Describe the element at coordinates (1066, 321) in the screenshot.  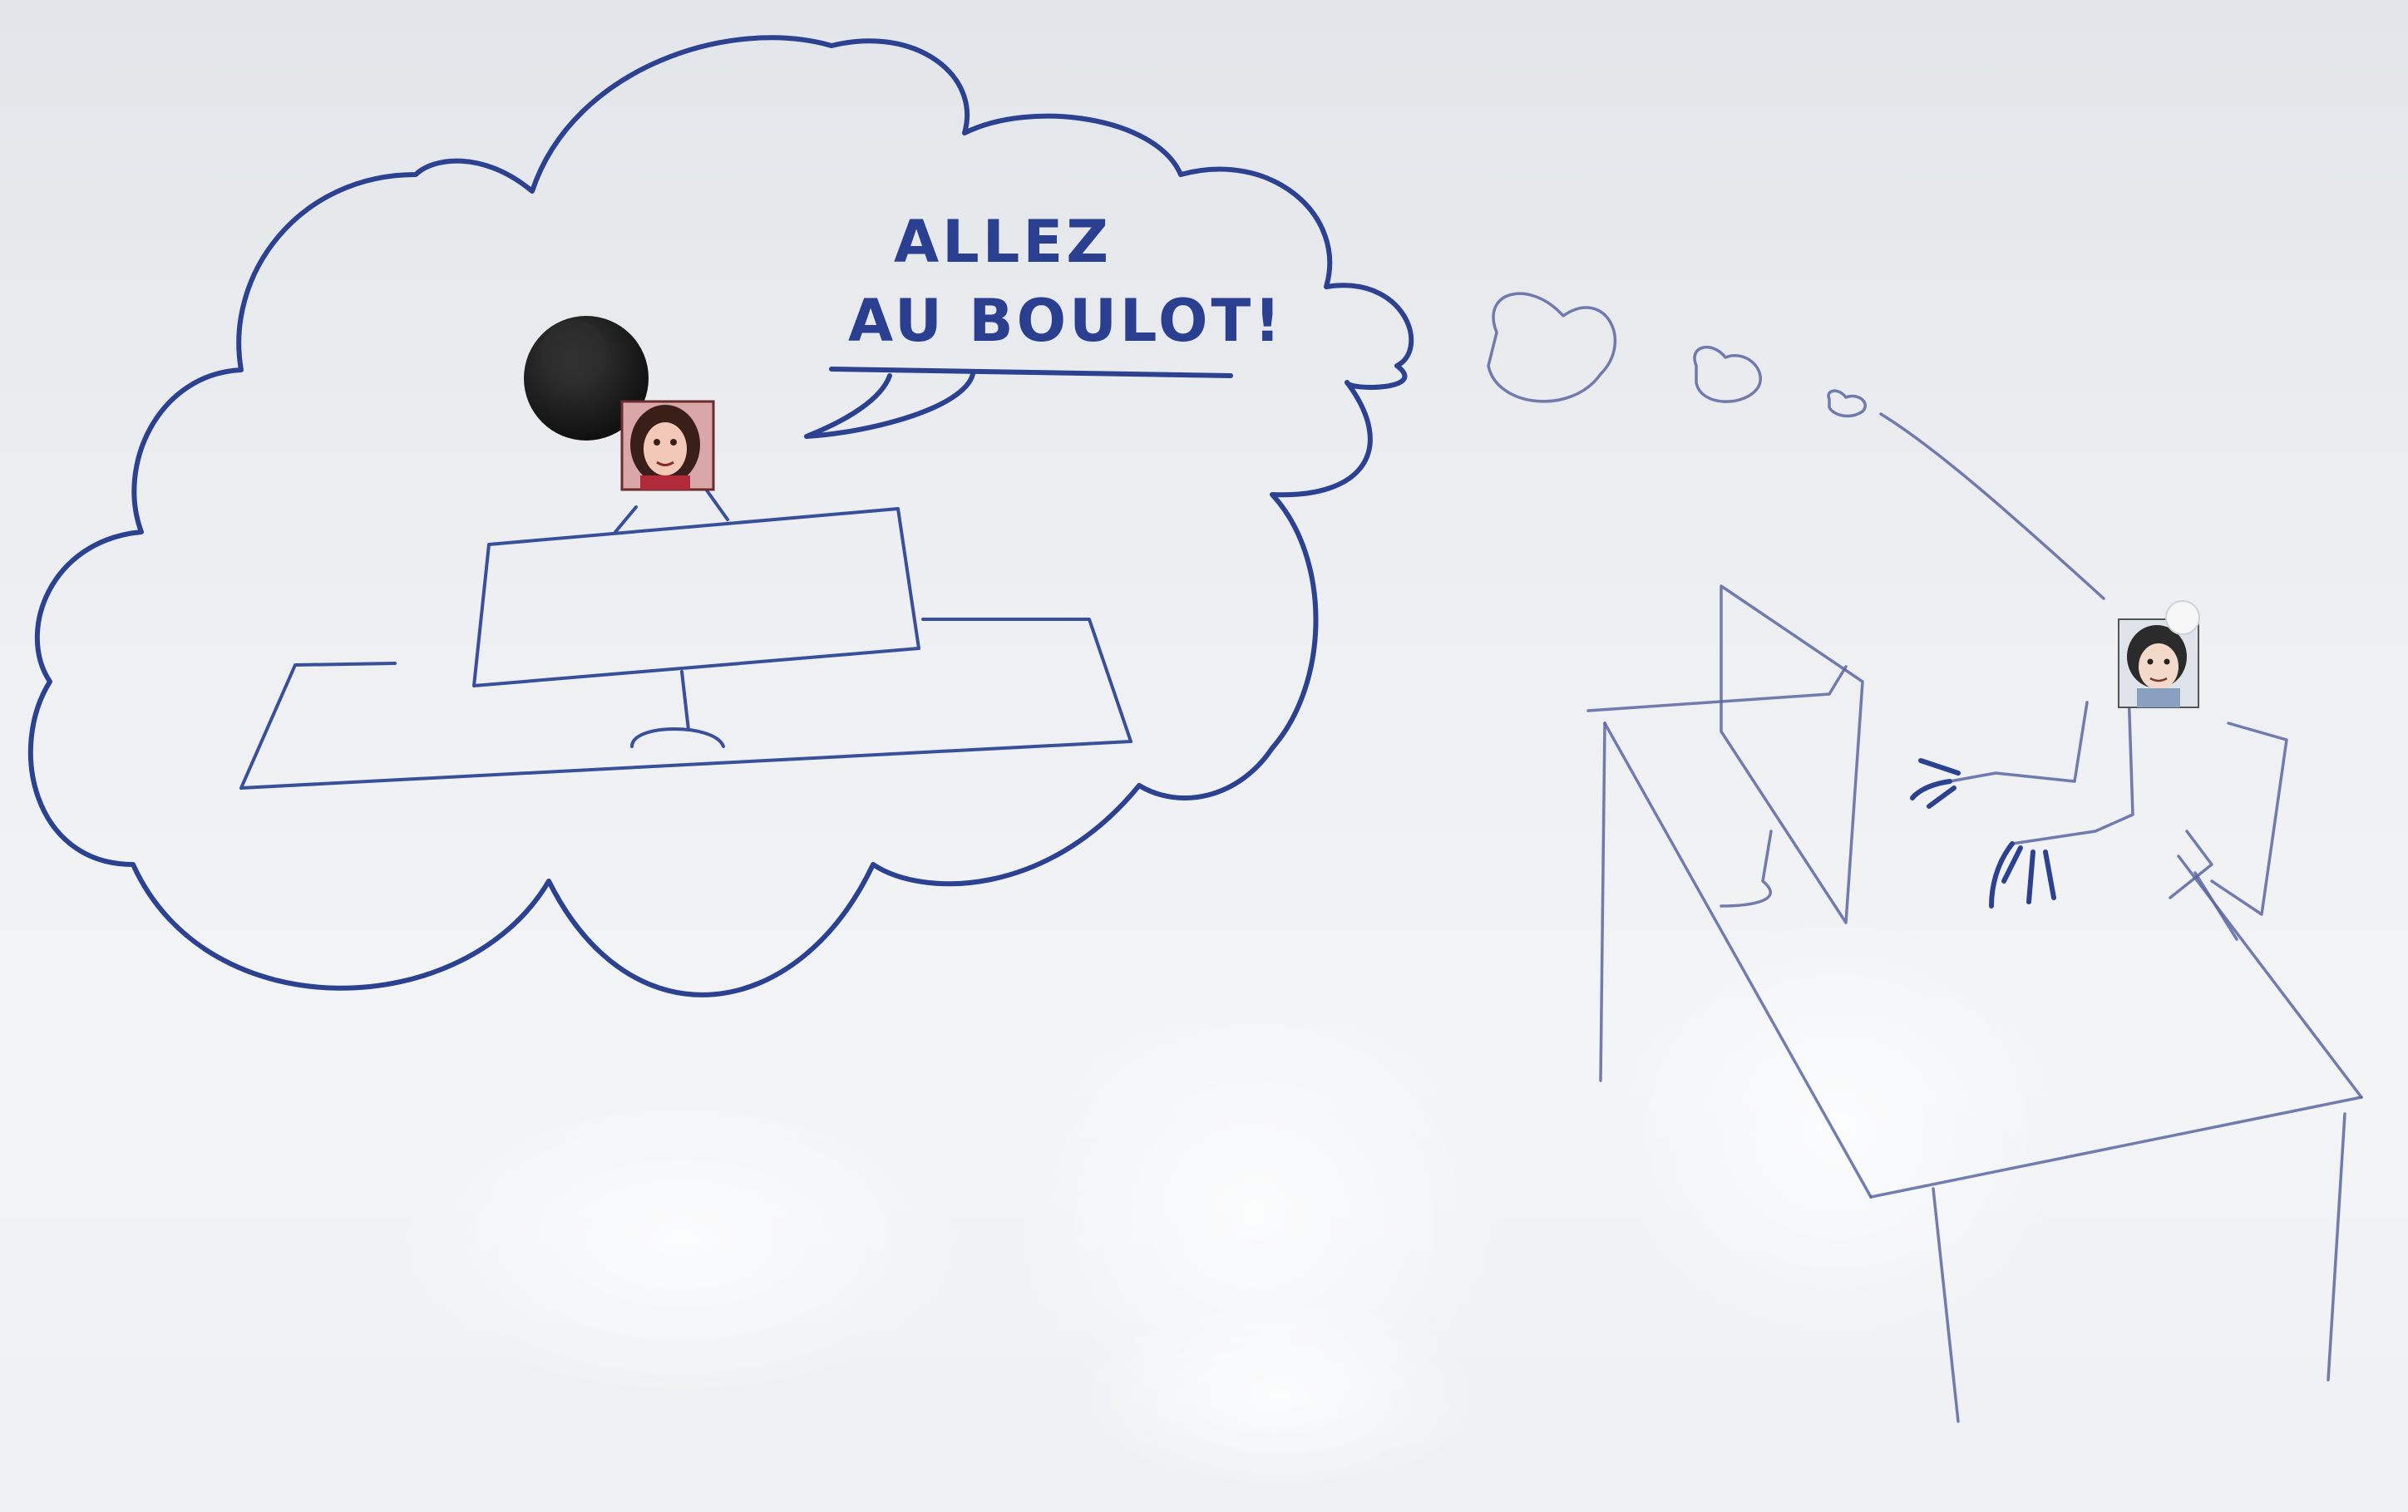
I see `speech-line-2: AU BOULOT!` at that location.